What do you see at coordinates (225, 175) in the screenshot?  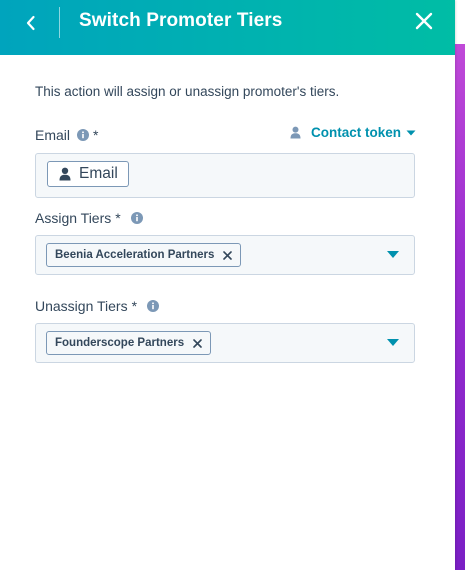 I see `email-field: Email` at bounding box center [225, 175].